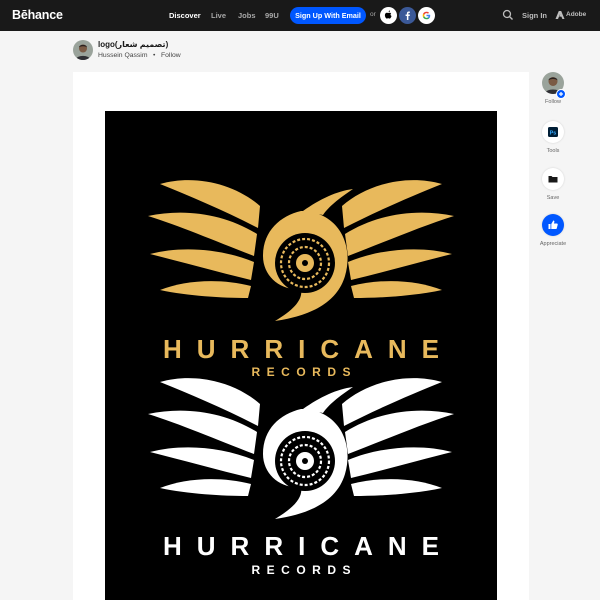 The image size is (600, 600). What do you see at coordinates (304, 570) in the screenshot?
I see `logo-subtitle-white: RECORDS` at bounding box center [304, 570].